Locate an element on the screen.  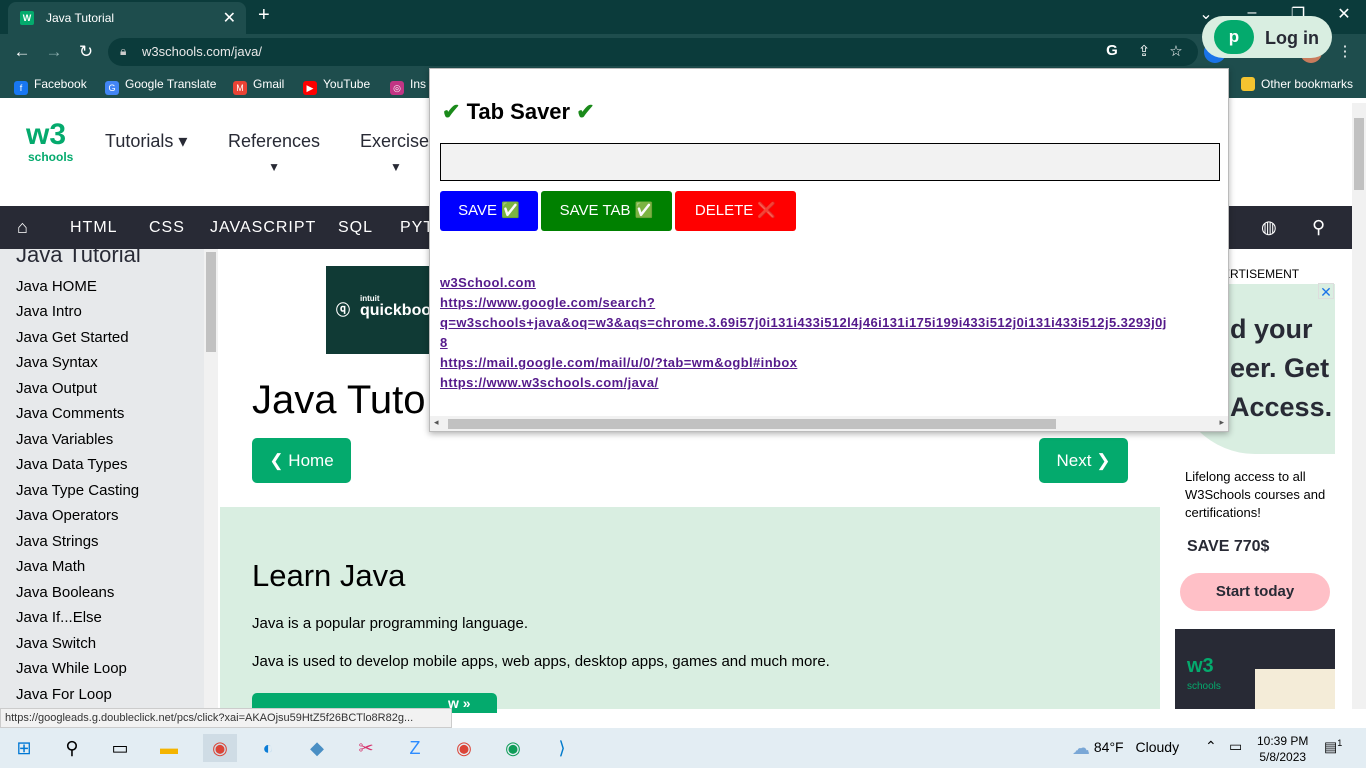
sidebar-item: Java While Loop is located at coordinates (71, 668).